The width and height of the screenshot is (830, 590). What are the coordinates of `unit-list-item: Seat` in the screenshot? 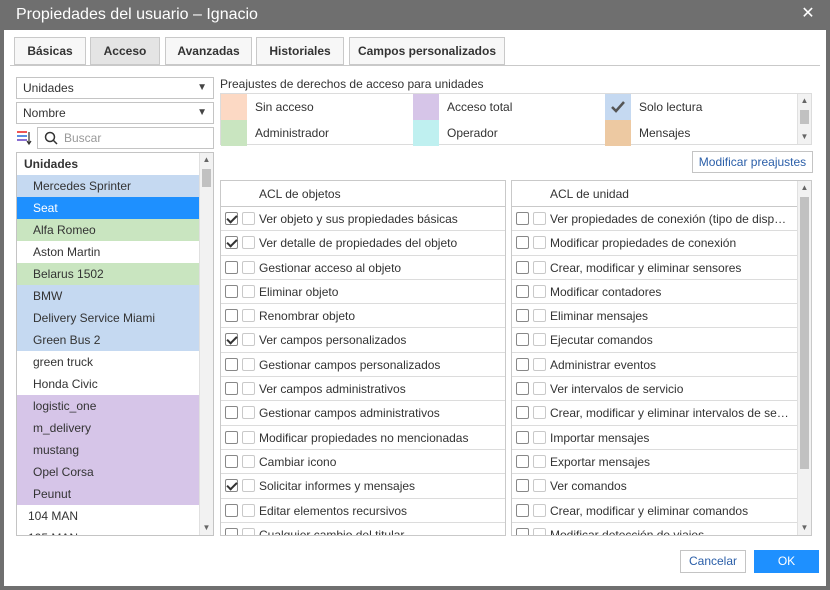 It's located at (108, 208).